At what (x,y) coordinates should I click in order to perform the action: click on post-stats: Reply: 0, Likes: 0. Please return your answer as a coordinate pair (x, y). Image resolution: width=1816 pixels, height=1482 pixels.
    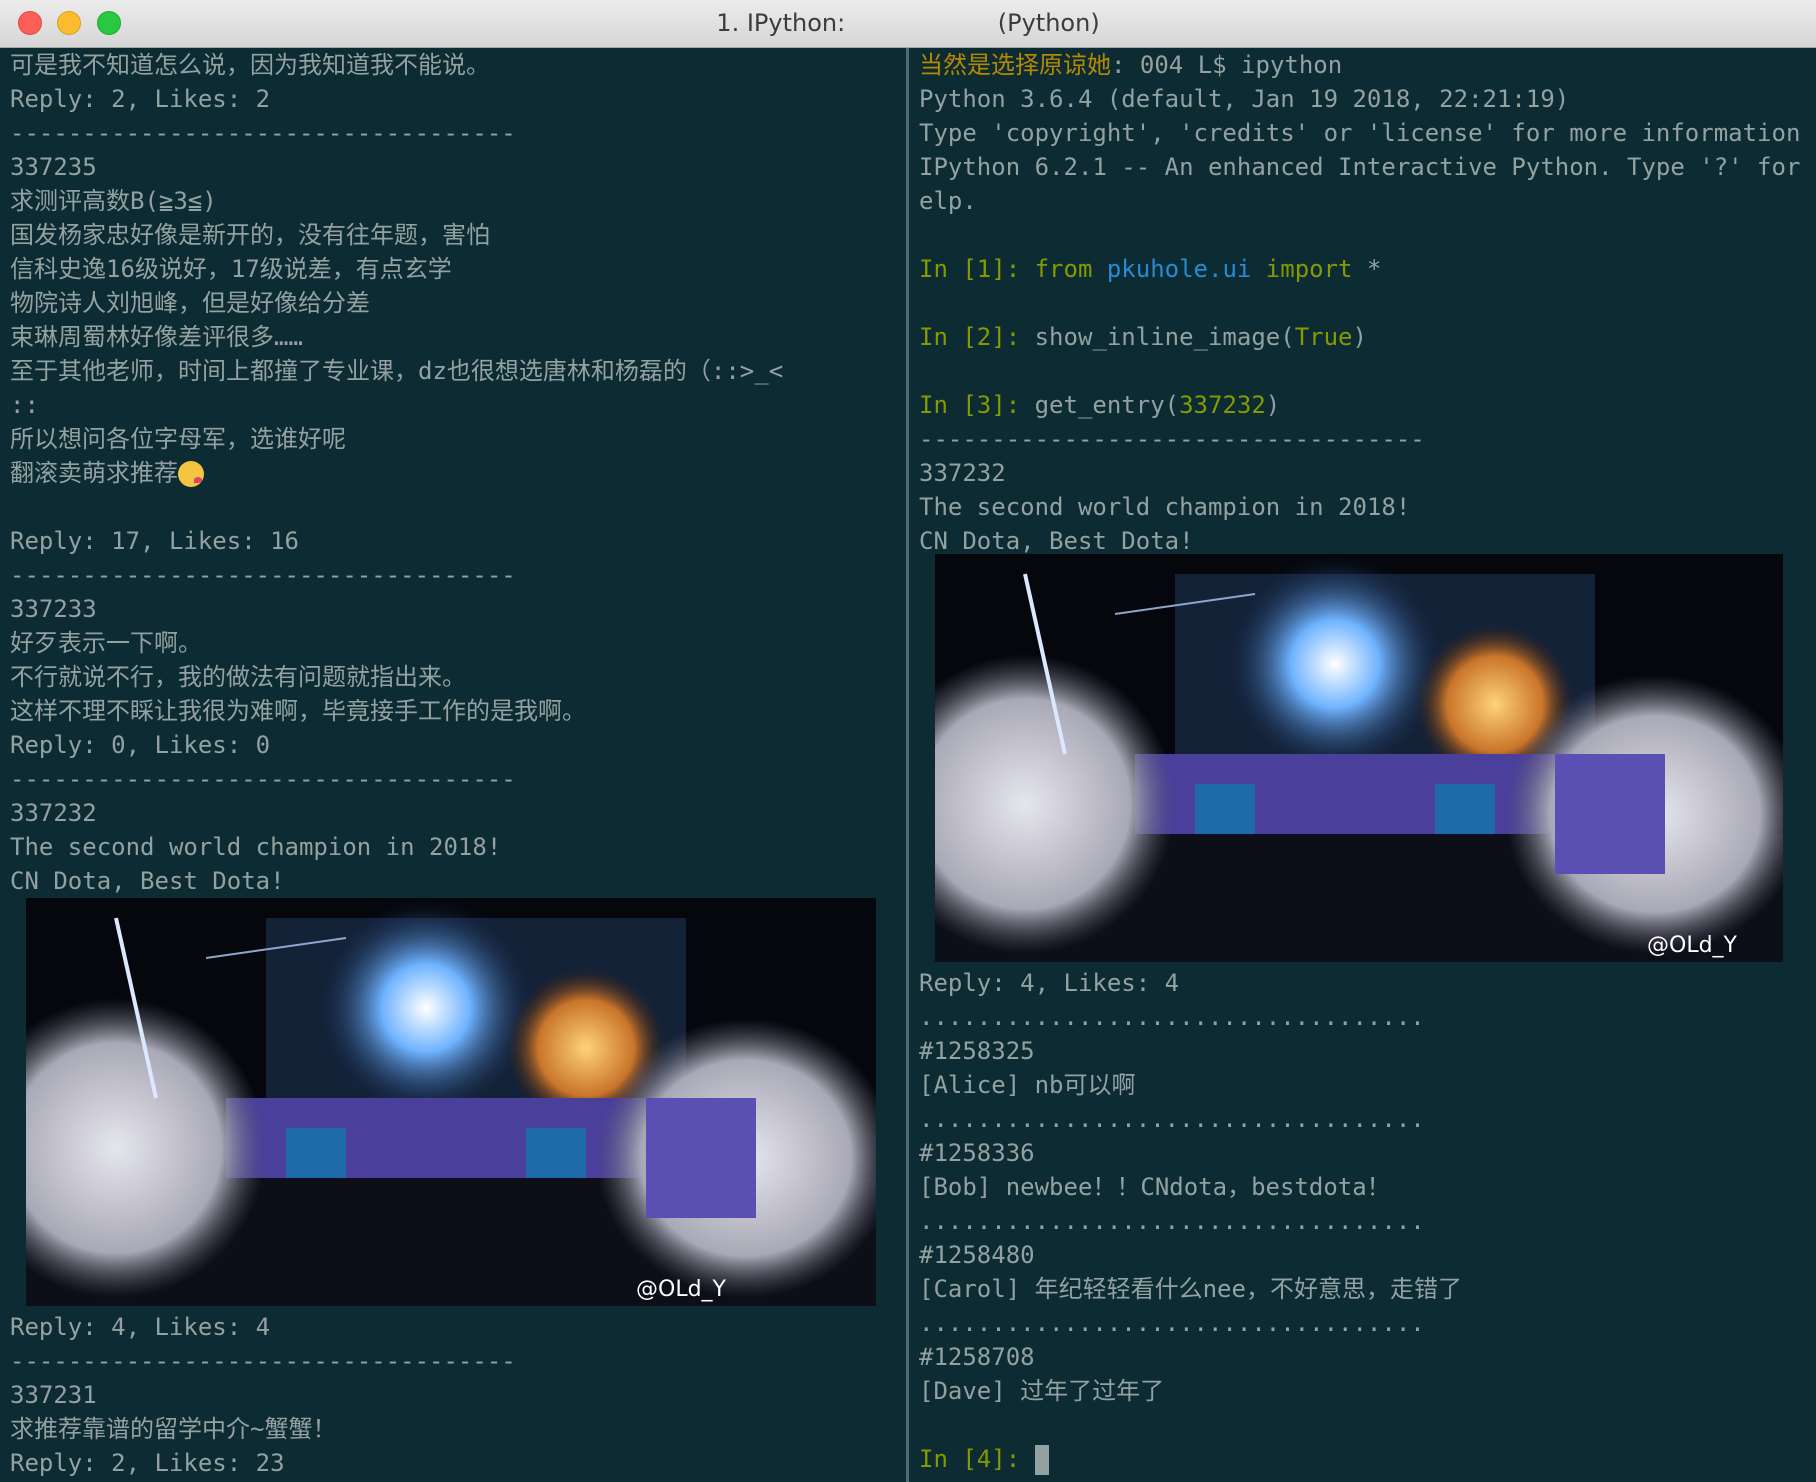
    Looking at the image, I should click on (140, 745).